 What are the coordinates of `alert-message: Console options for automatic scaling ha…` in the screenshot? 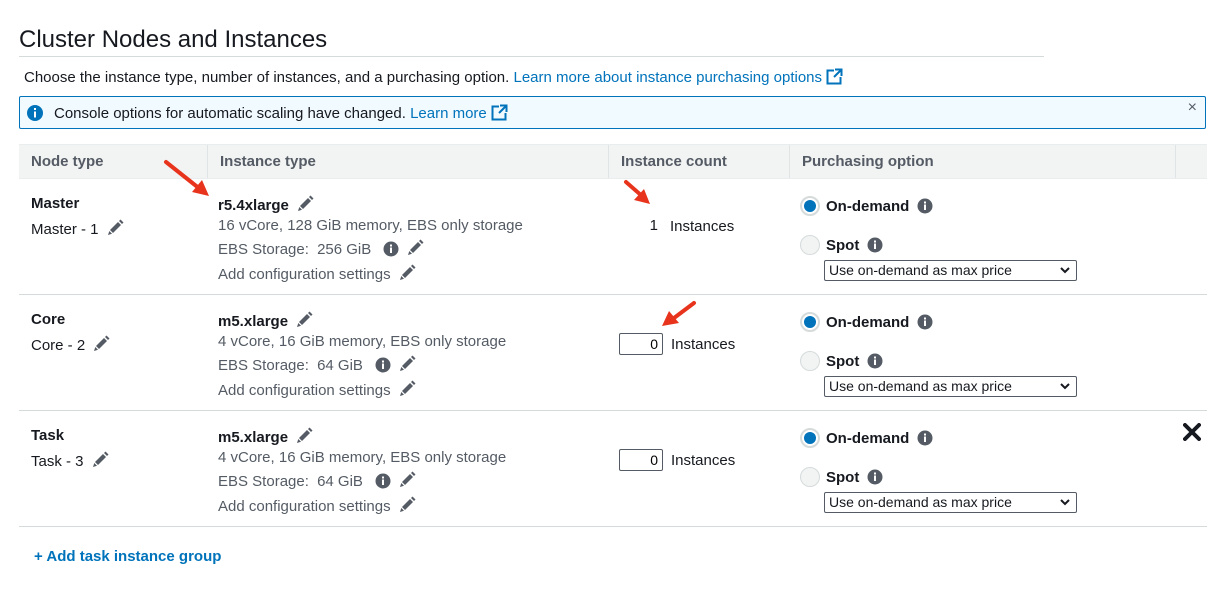 It's located at (281, 113).